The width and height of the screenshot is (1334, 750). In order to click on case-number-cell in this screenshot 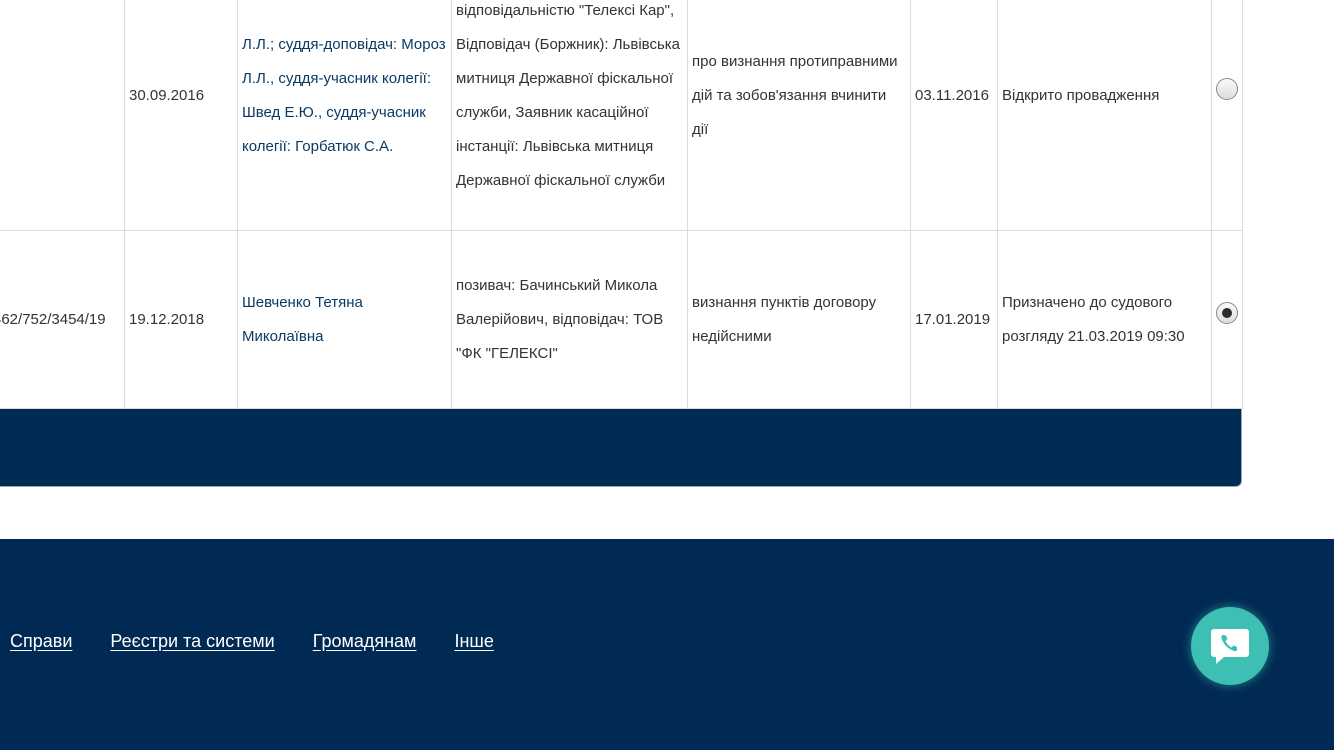, I will do `click(62, 115)`.